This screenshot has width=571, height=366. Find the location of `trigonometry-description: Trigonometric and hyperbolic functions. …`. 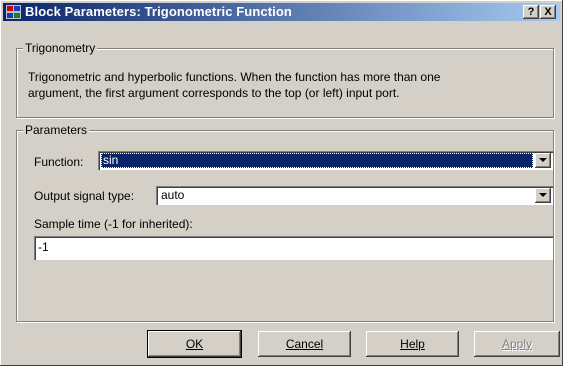

trigonometry-description: Trigonometric and hyperbolic functions. … is located at coordinates (278, 85).